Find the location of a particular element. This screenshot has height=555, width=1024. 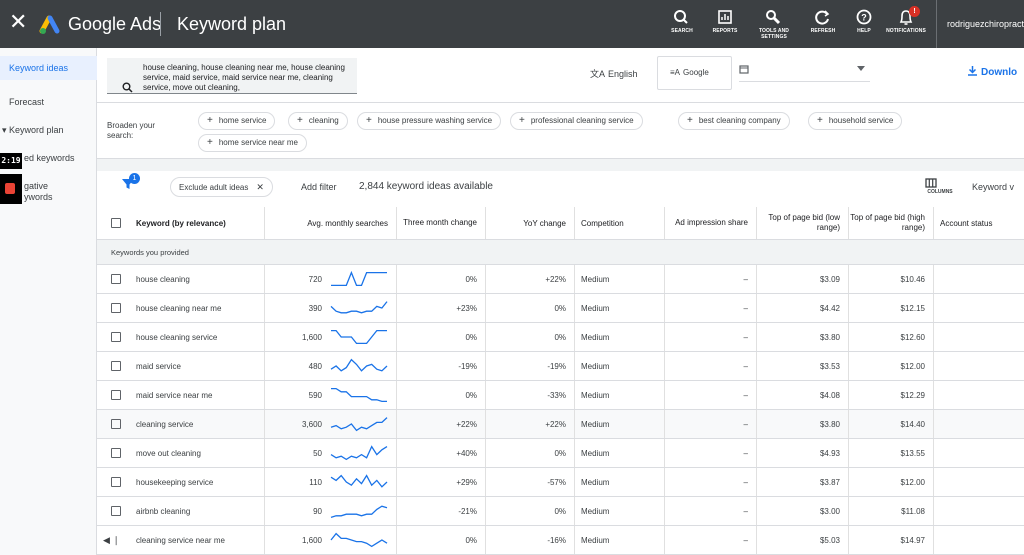

col-header-competition: Competition is located at coordinates (620, 223).